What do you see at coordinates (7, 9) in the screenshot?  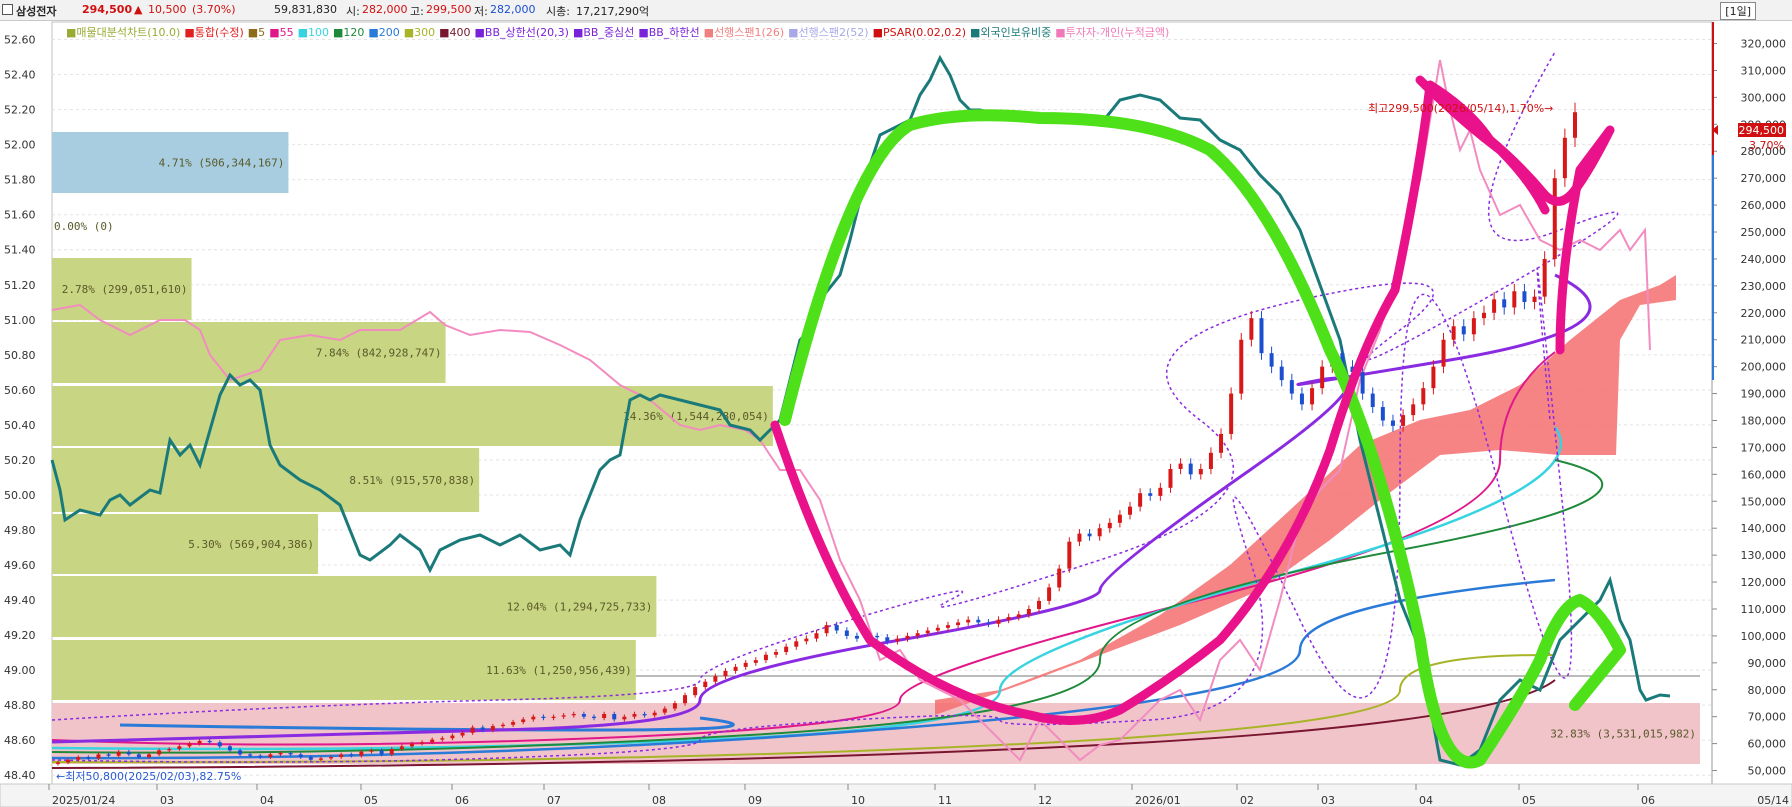 I see `select-checkbox` at bounding box center [7, 9].